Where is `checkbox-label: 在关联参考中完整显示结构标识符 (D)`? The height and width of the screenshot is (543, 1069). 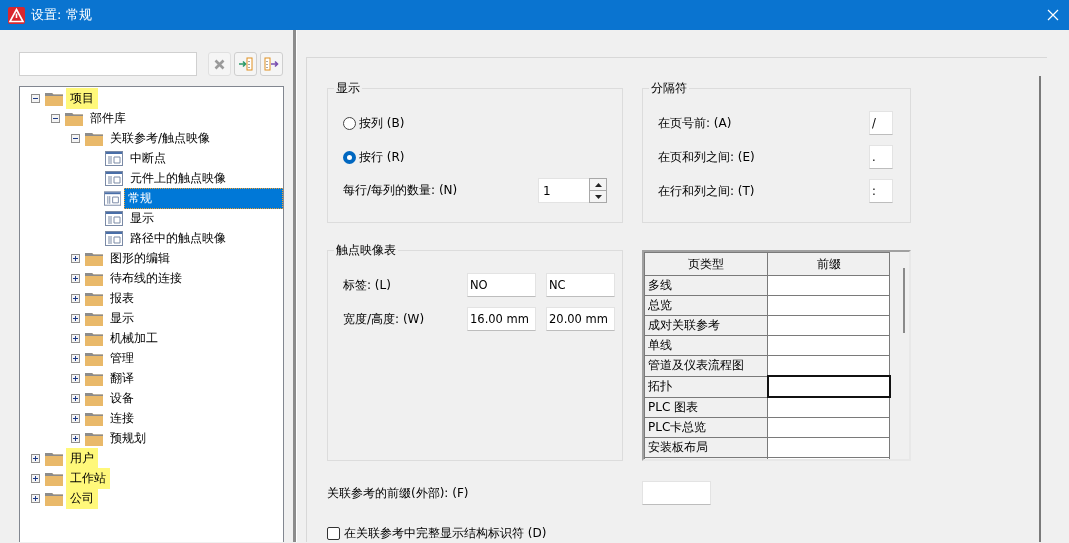 checkbox-label: 在关联参考中完整显示结构标识符 (D) is located at coordinates (445, 533).